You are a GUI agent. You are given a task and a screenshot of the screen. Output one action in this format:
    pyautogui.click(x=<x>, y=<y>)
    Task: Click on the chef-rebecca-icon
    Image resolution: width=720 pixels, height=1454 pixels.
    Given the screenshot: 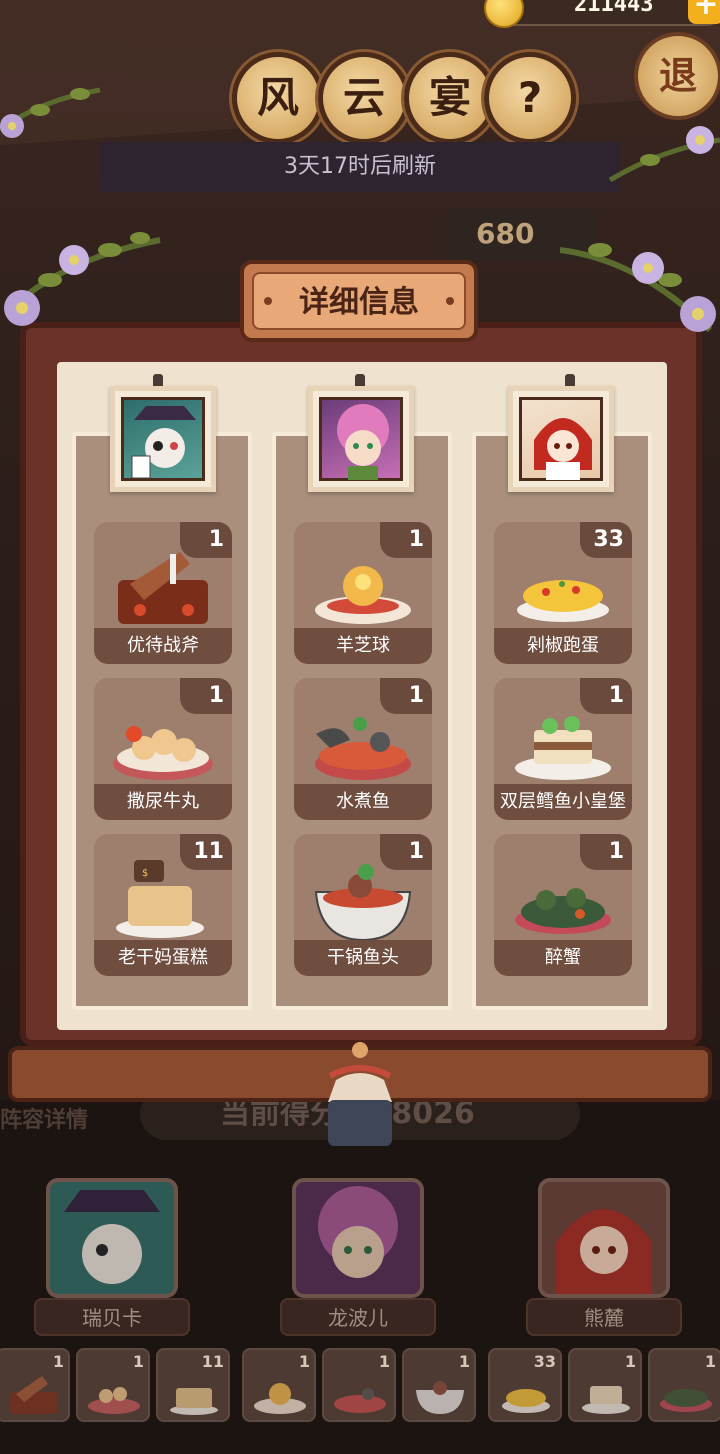 What is the action you would take?
    pyautogui.click(x=112, y=1238)
    